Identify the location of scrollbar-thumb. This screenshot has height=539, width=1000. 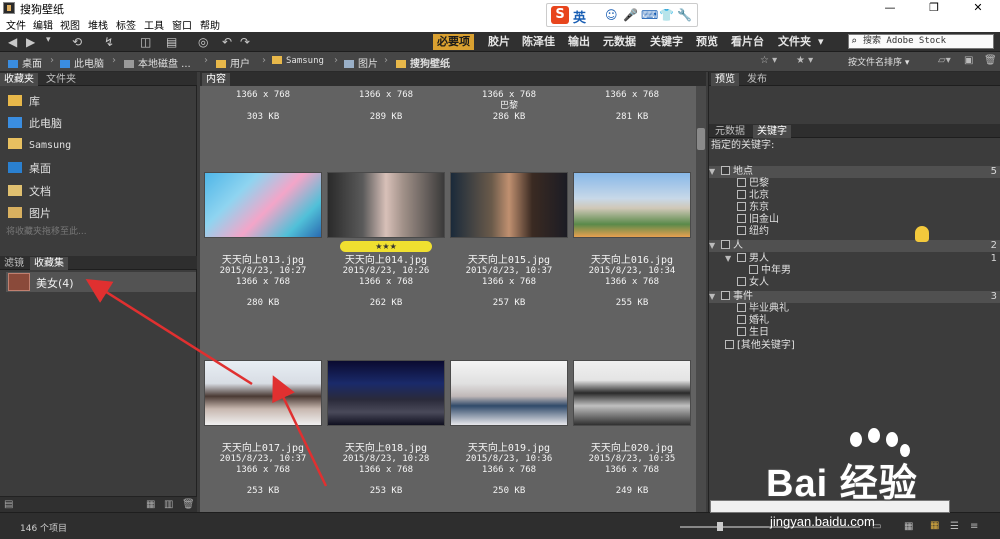
(701, 139).